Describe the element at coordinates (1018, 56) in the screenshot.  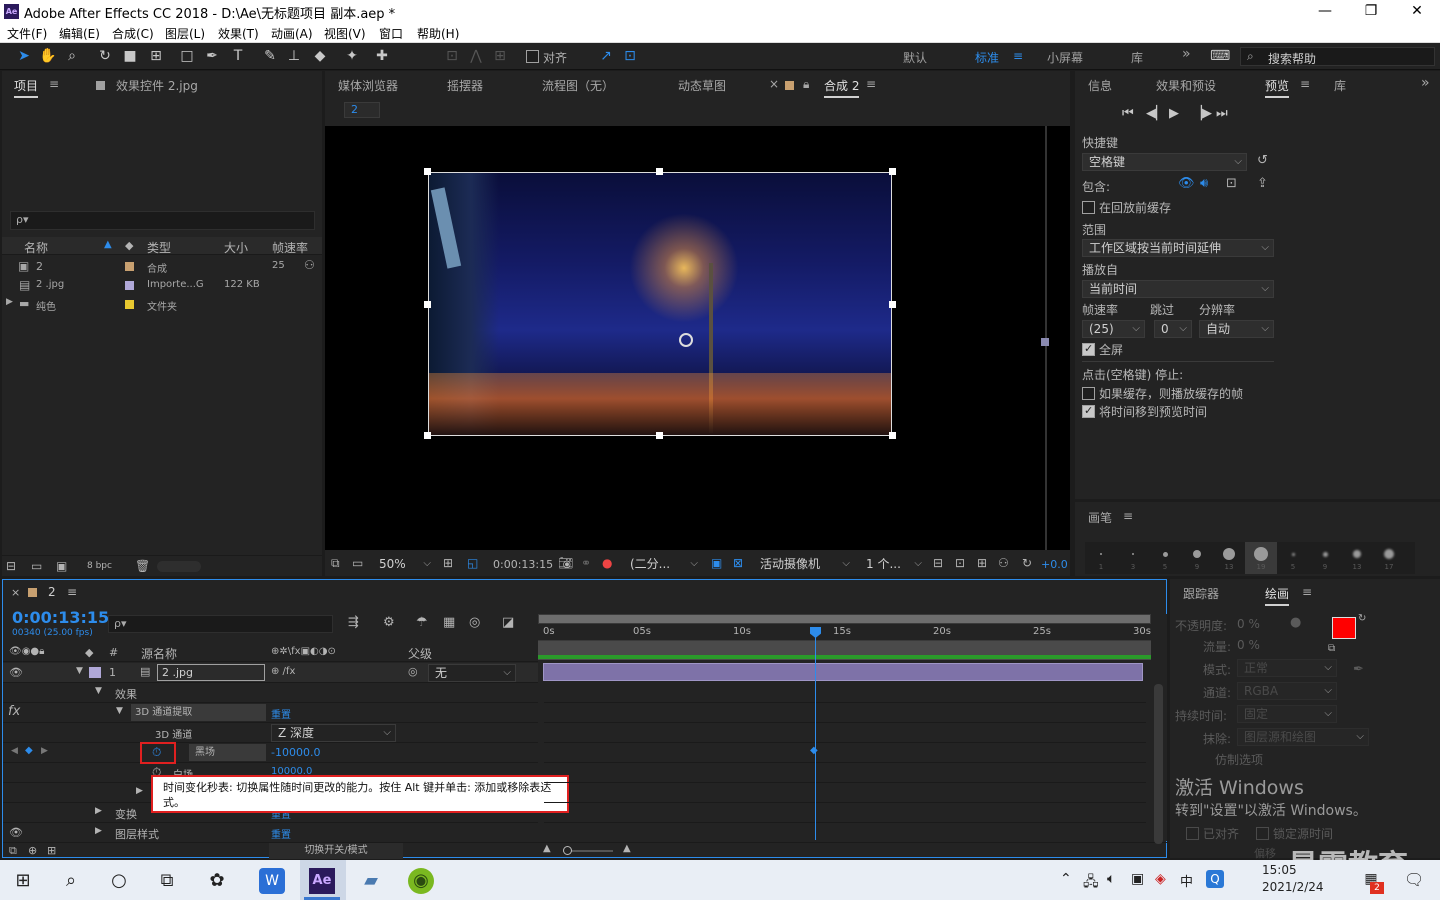
I see `workspace-menu-icon: ≡` at that location.